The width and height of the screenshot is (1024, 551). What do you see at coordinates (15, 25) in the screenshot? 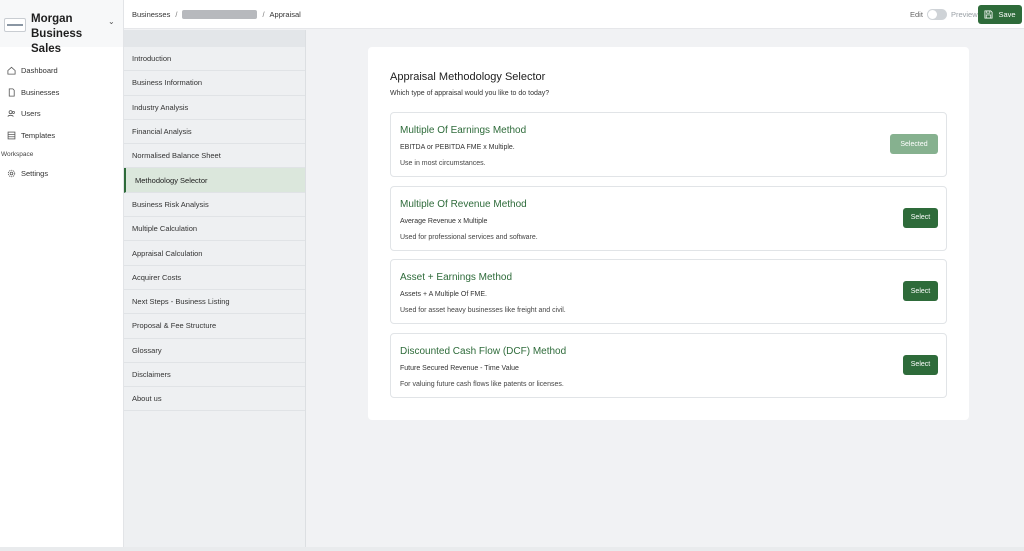
I see `brand-logo` at bounding box center [15, 25].